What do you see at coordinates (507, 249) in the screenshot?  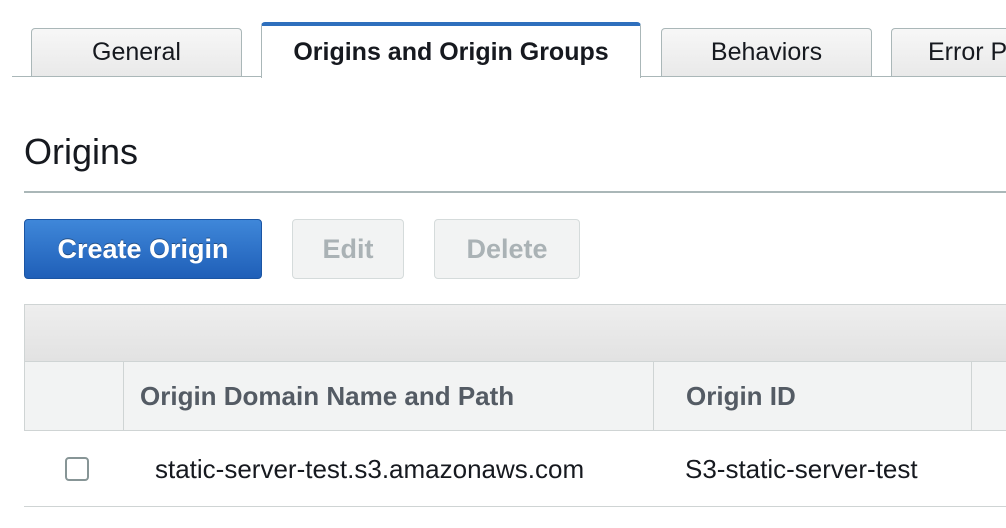 I see `delete-button: Delete` at bounding box center [507, 249].